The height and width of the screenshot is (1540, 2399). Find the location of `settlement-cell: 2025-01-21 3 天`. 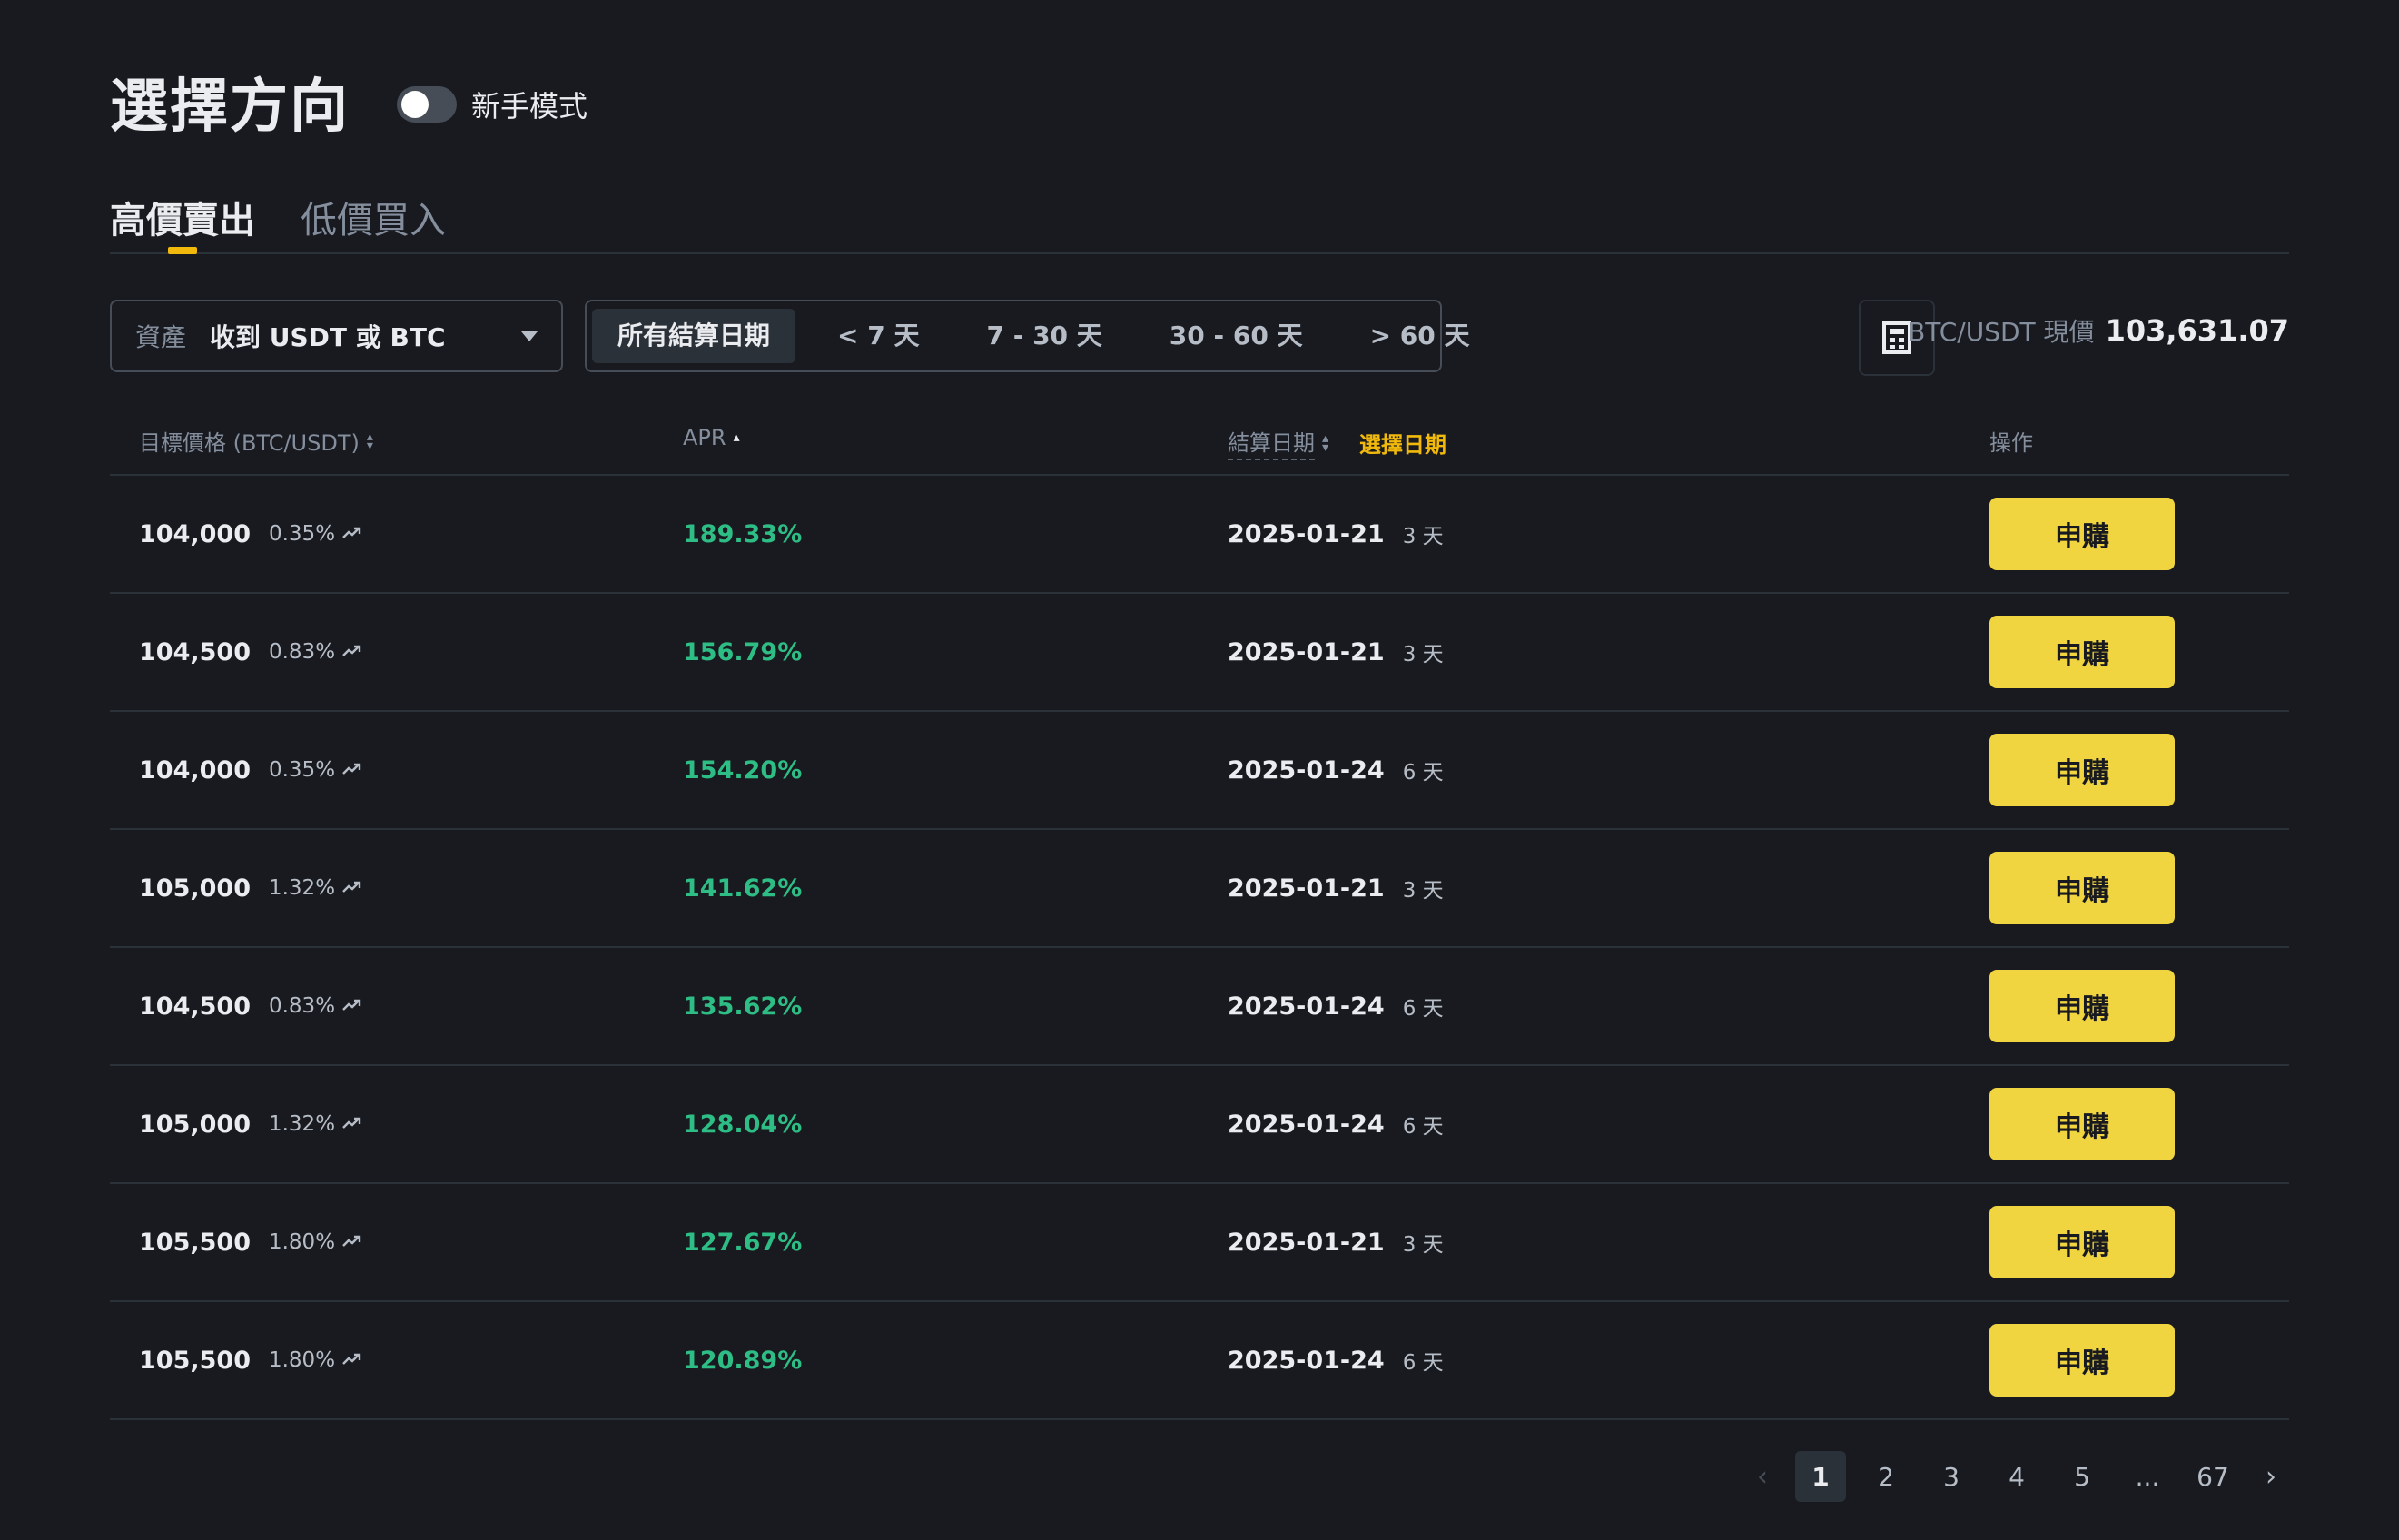

settlement-cell: 2025-01-21 3 天 is located at coordinates (1336, 534).